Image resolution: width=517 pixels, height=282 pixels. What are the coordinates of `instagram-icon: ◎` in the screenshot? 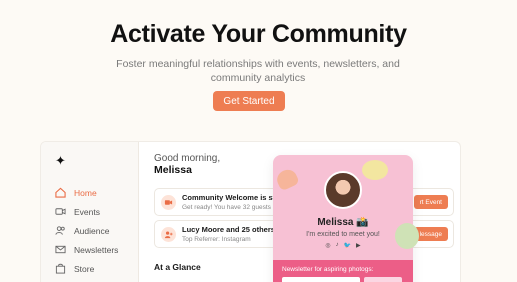 It's located at (327, 245).